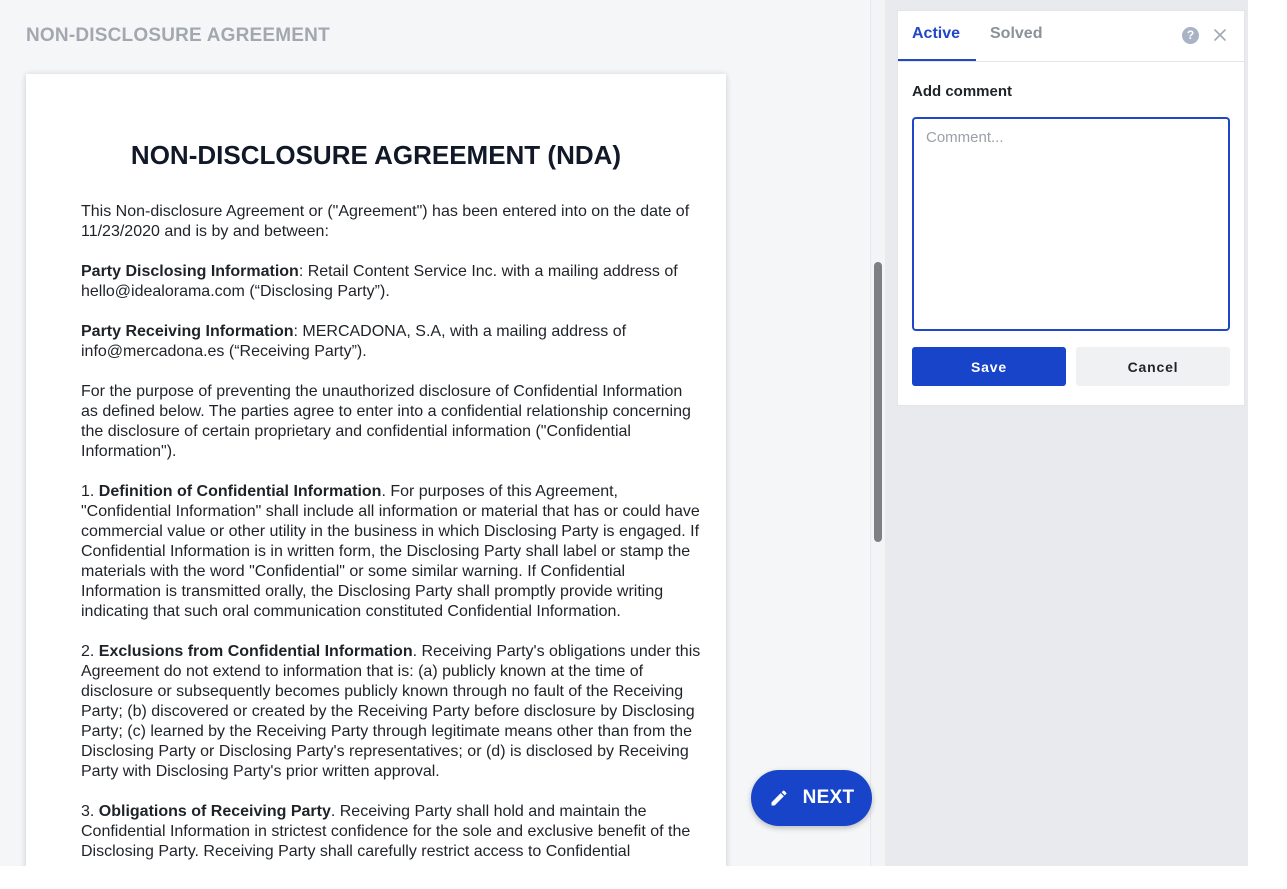 The width and height of the screenshot is (1287, 889). I want to click on next-button: NEXT, so click(811, 798).